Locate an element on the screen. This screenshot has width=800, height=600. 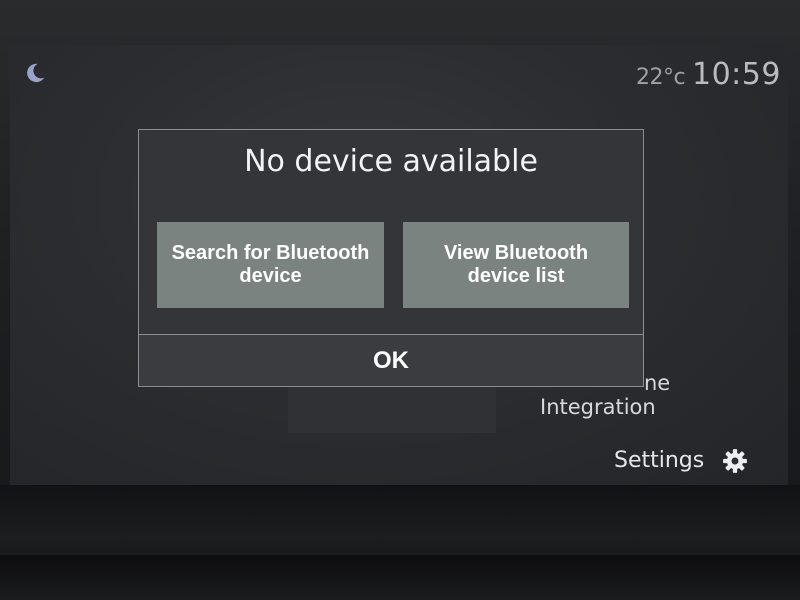
moon-icon is located at coordinates (35, 73).